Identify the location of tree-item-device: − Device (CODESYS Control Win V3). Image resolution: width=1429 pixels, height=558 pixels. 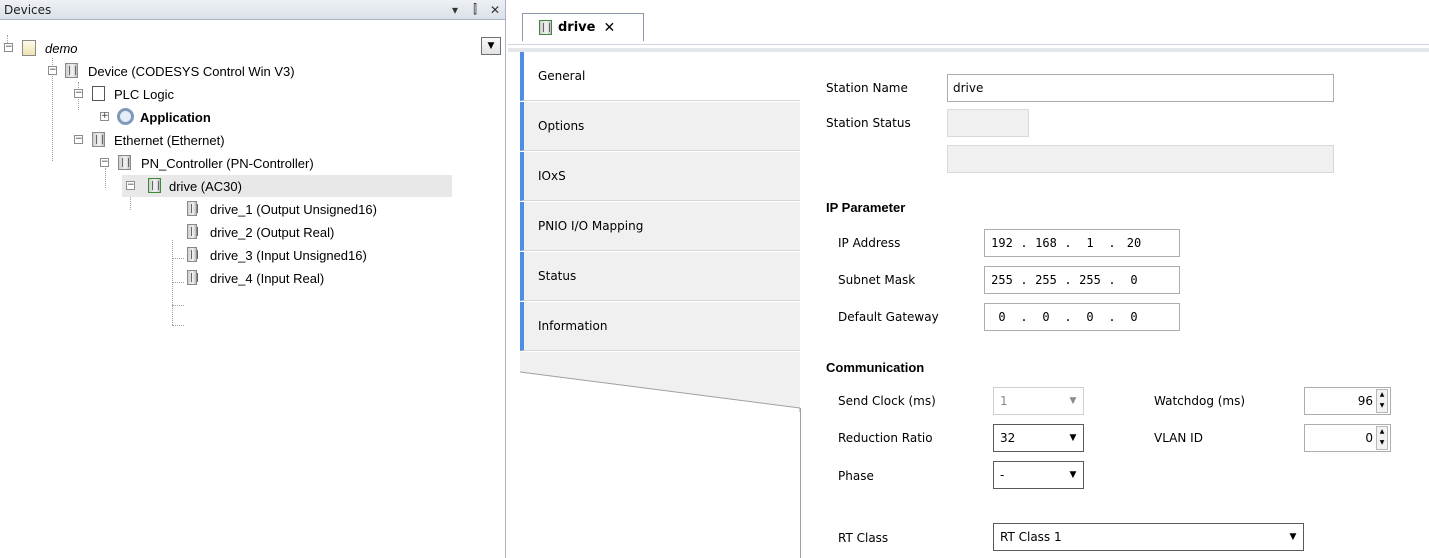
(240, 71).